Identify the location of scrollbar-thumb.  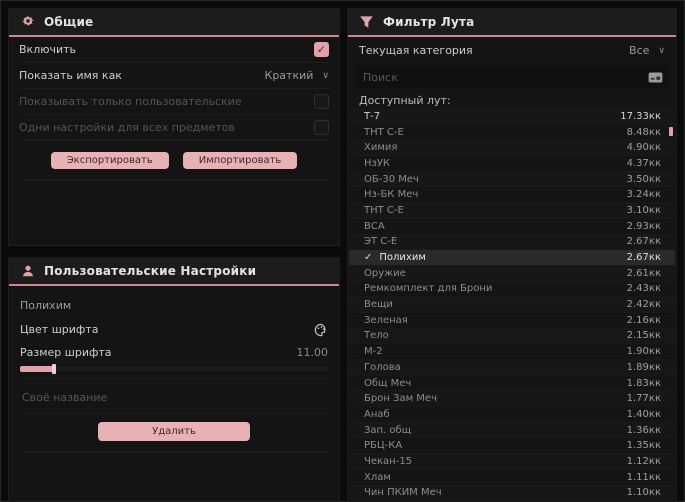
(671, 131).